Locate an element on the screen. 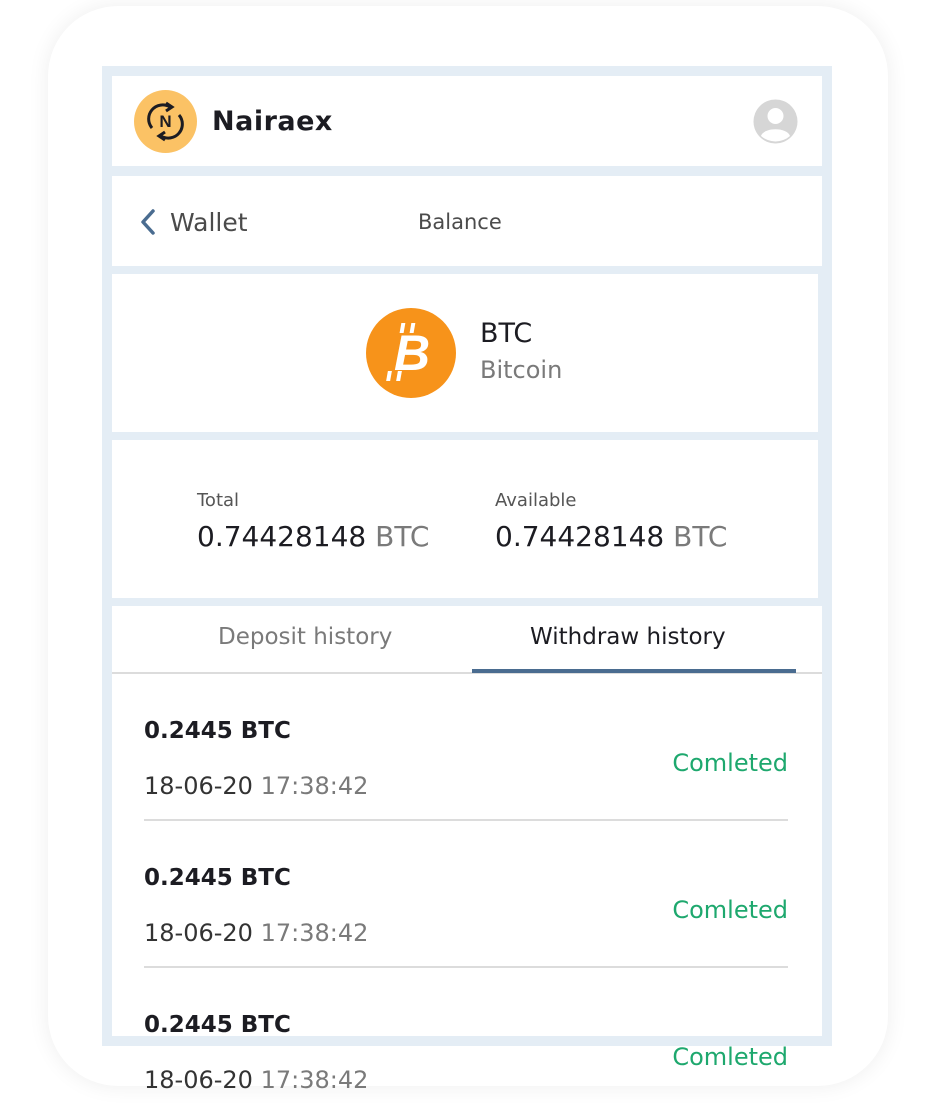 This screenshot has height=1115, width=930. available-value: 0.74428148 is located at coordinates (580, 536).